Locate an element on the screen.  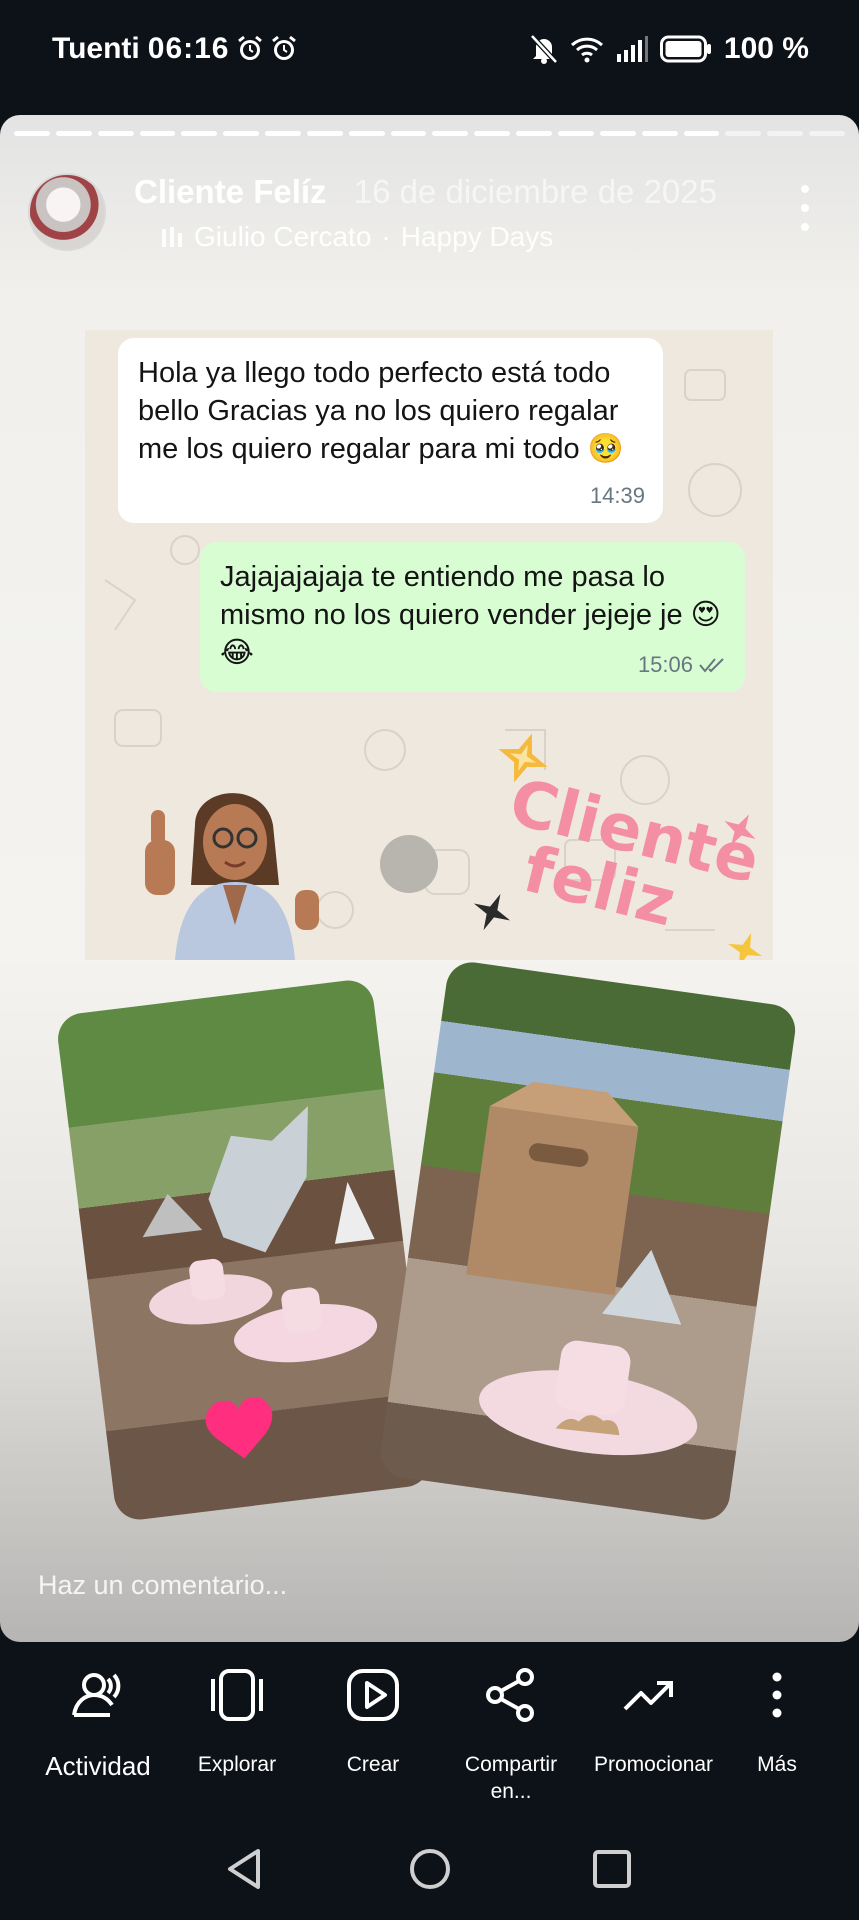
battery-percent: 100 % is located at coordinates (766, 48).